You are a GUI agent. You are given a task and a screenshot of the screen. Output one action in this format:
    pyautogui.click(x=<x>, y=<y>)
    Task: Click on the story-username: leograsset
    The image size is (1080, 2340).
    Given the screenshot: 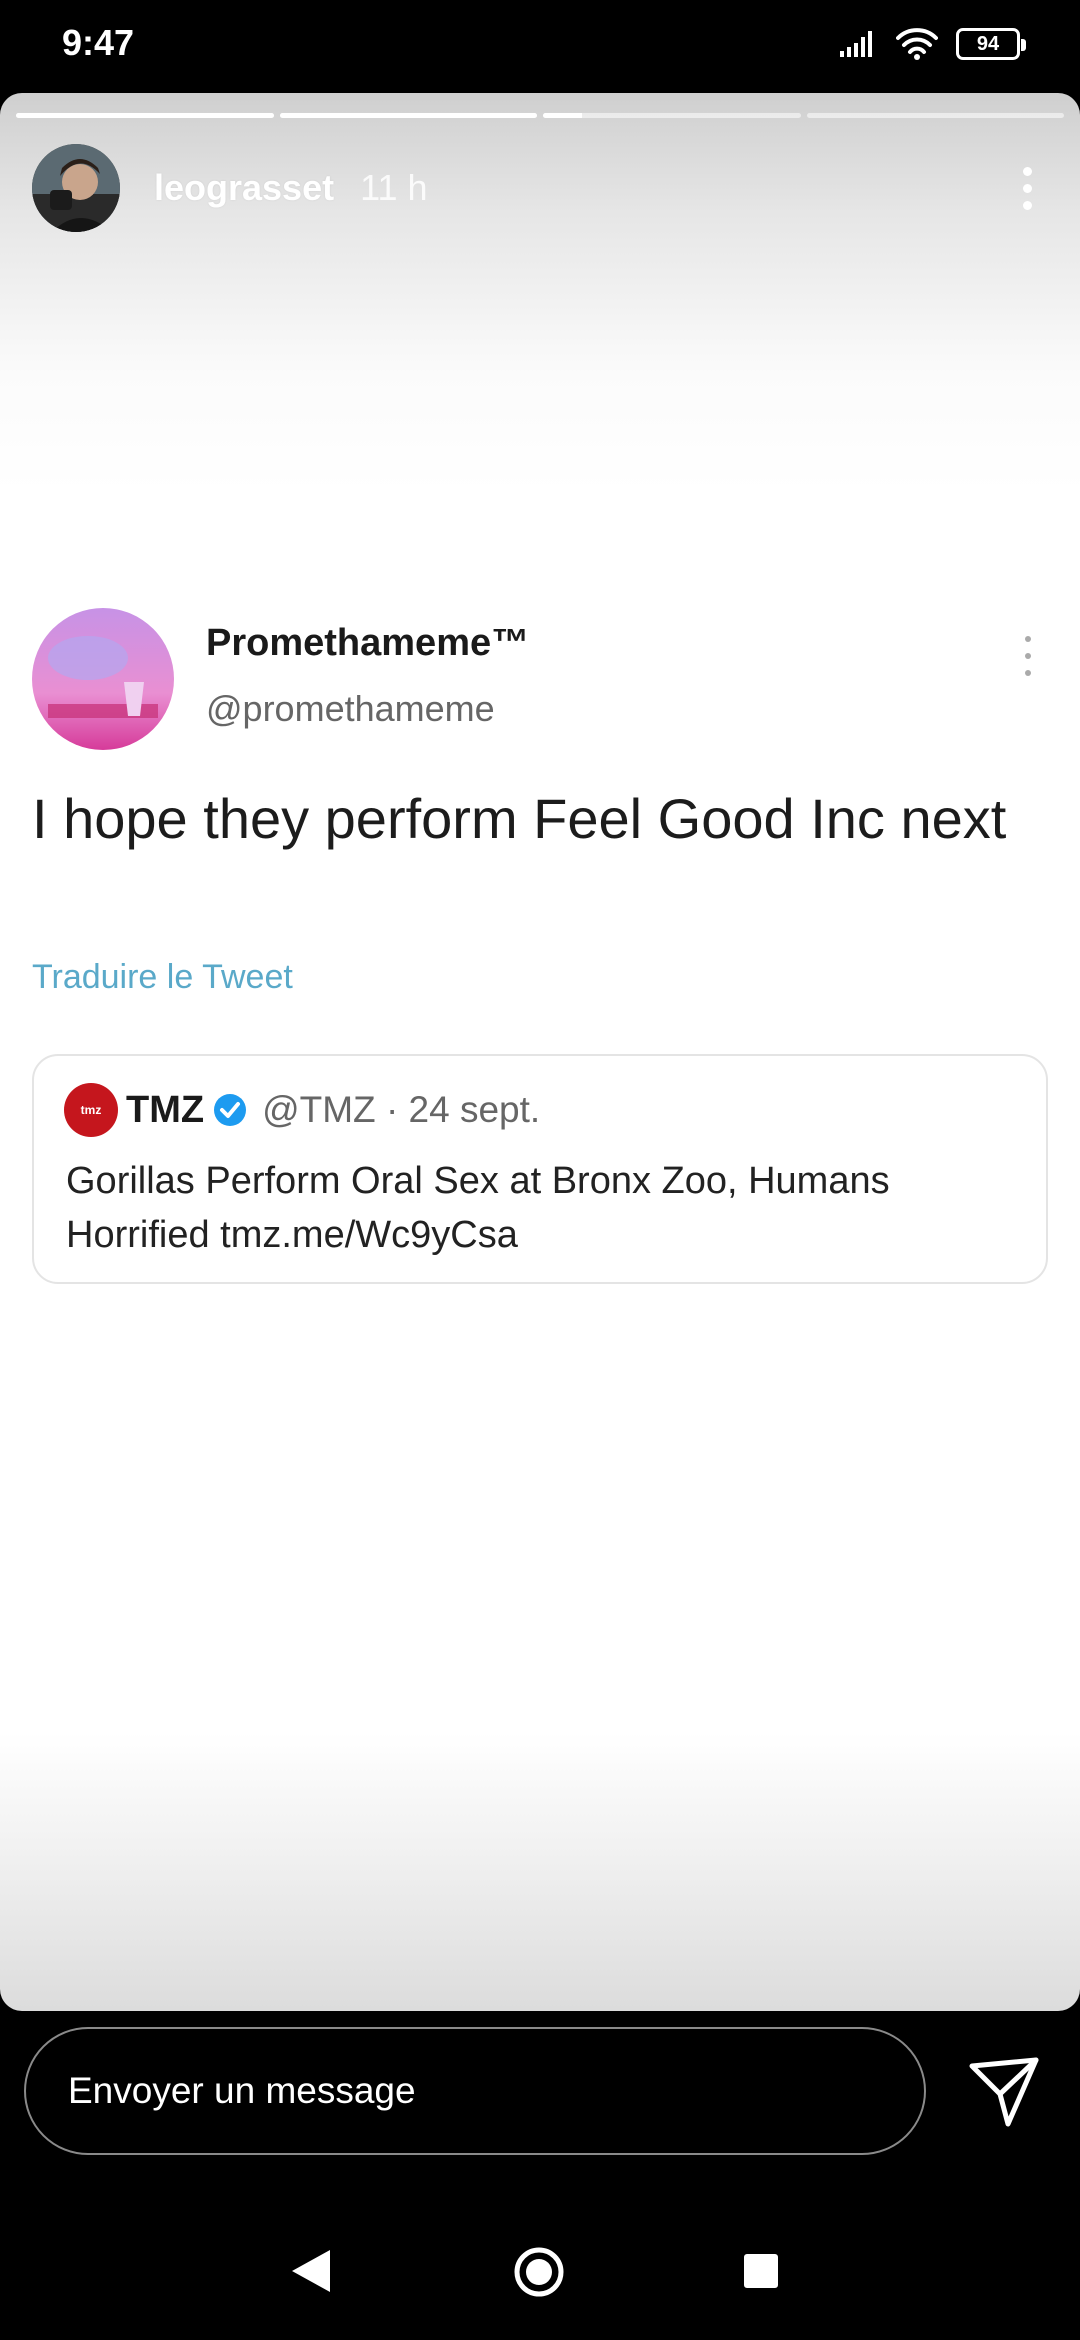 What is the action you would take?
    pyautogui.click(x=244, y=188)
    